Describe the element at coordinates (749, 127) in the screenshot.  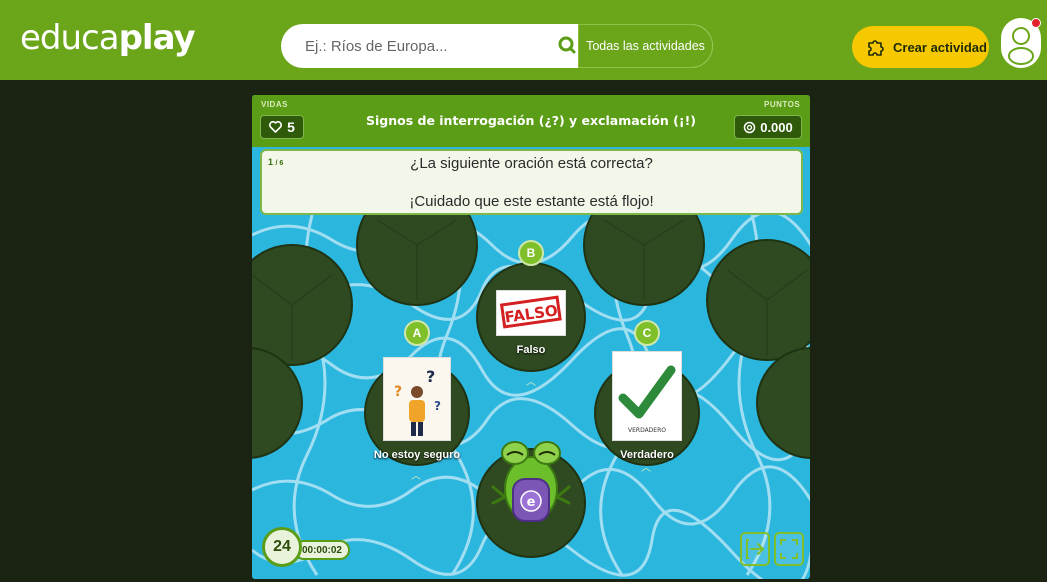
I see `coin-icon` at that location.